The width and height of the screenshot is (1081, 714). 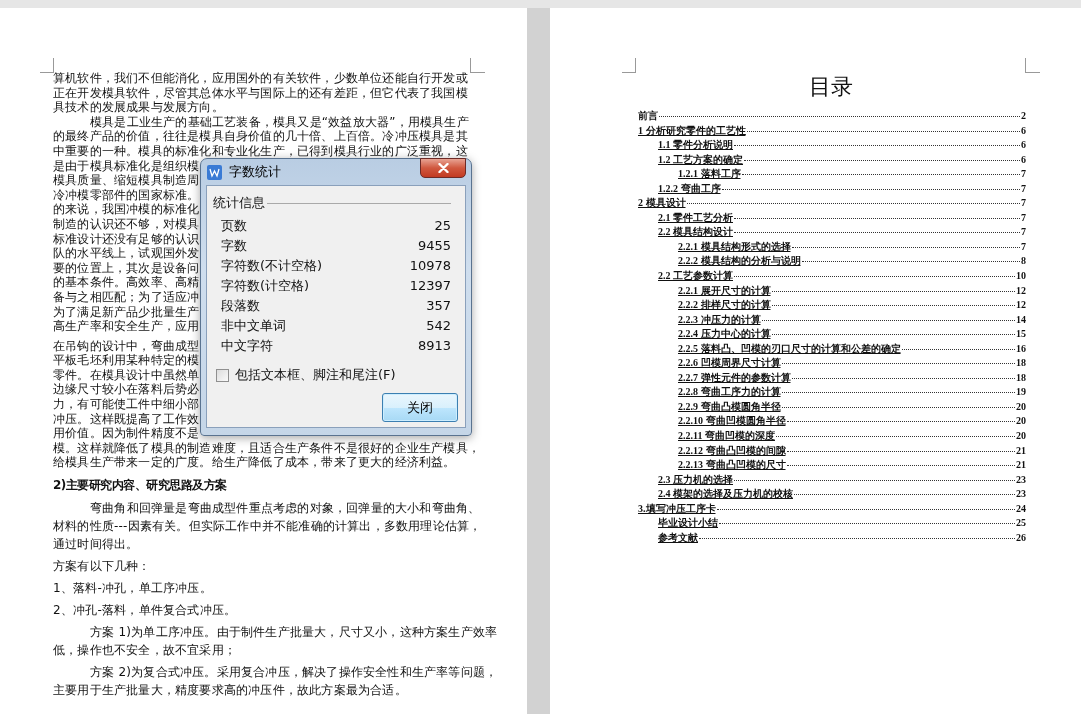 I want to click on body-paragraph: 2、冲孔-落料，单件复合式冲压。, so click(x=145, y=611).